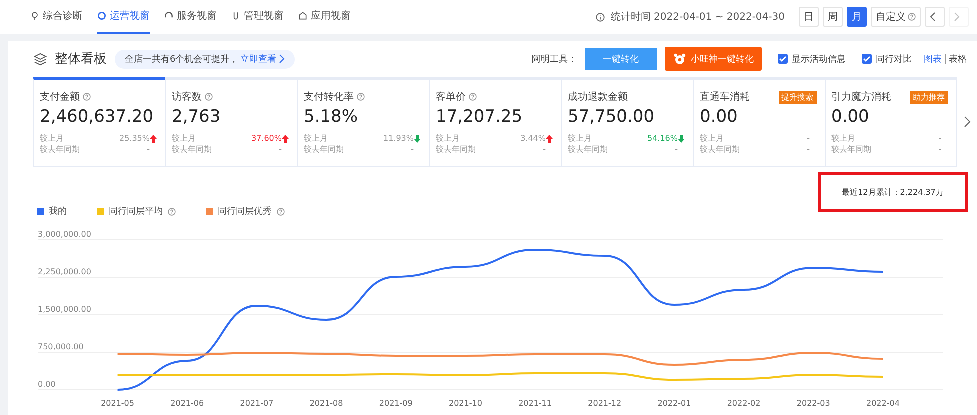 The image size is (977, 415). Describe the element at coordinates (398, 138) in the screenshot. I see `compare-value: 11.93%` at that location.